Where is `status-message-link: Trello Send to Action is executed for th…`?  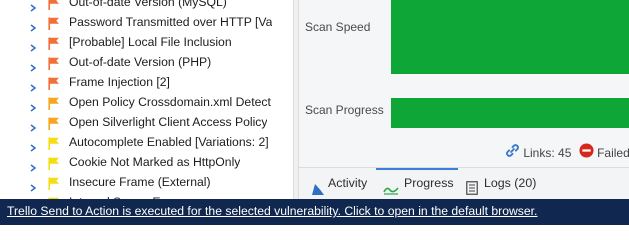
status-message-link: Trello Send to Action is executed for th… is located at coordinates (272, 211).